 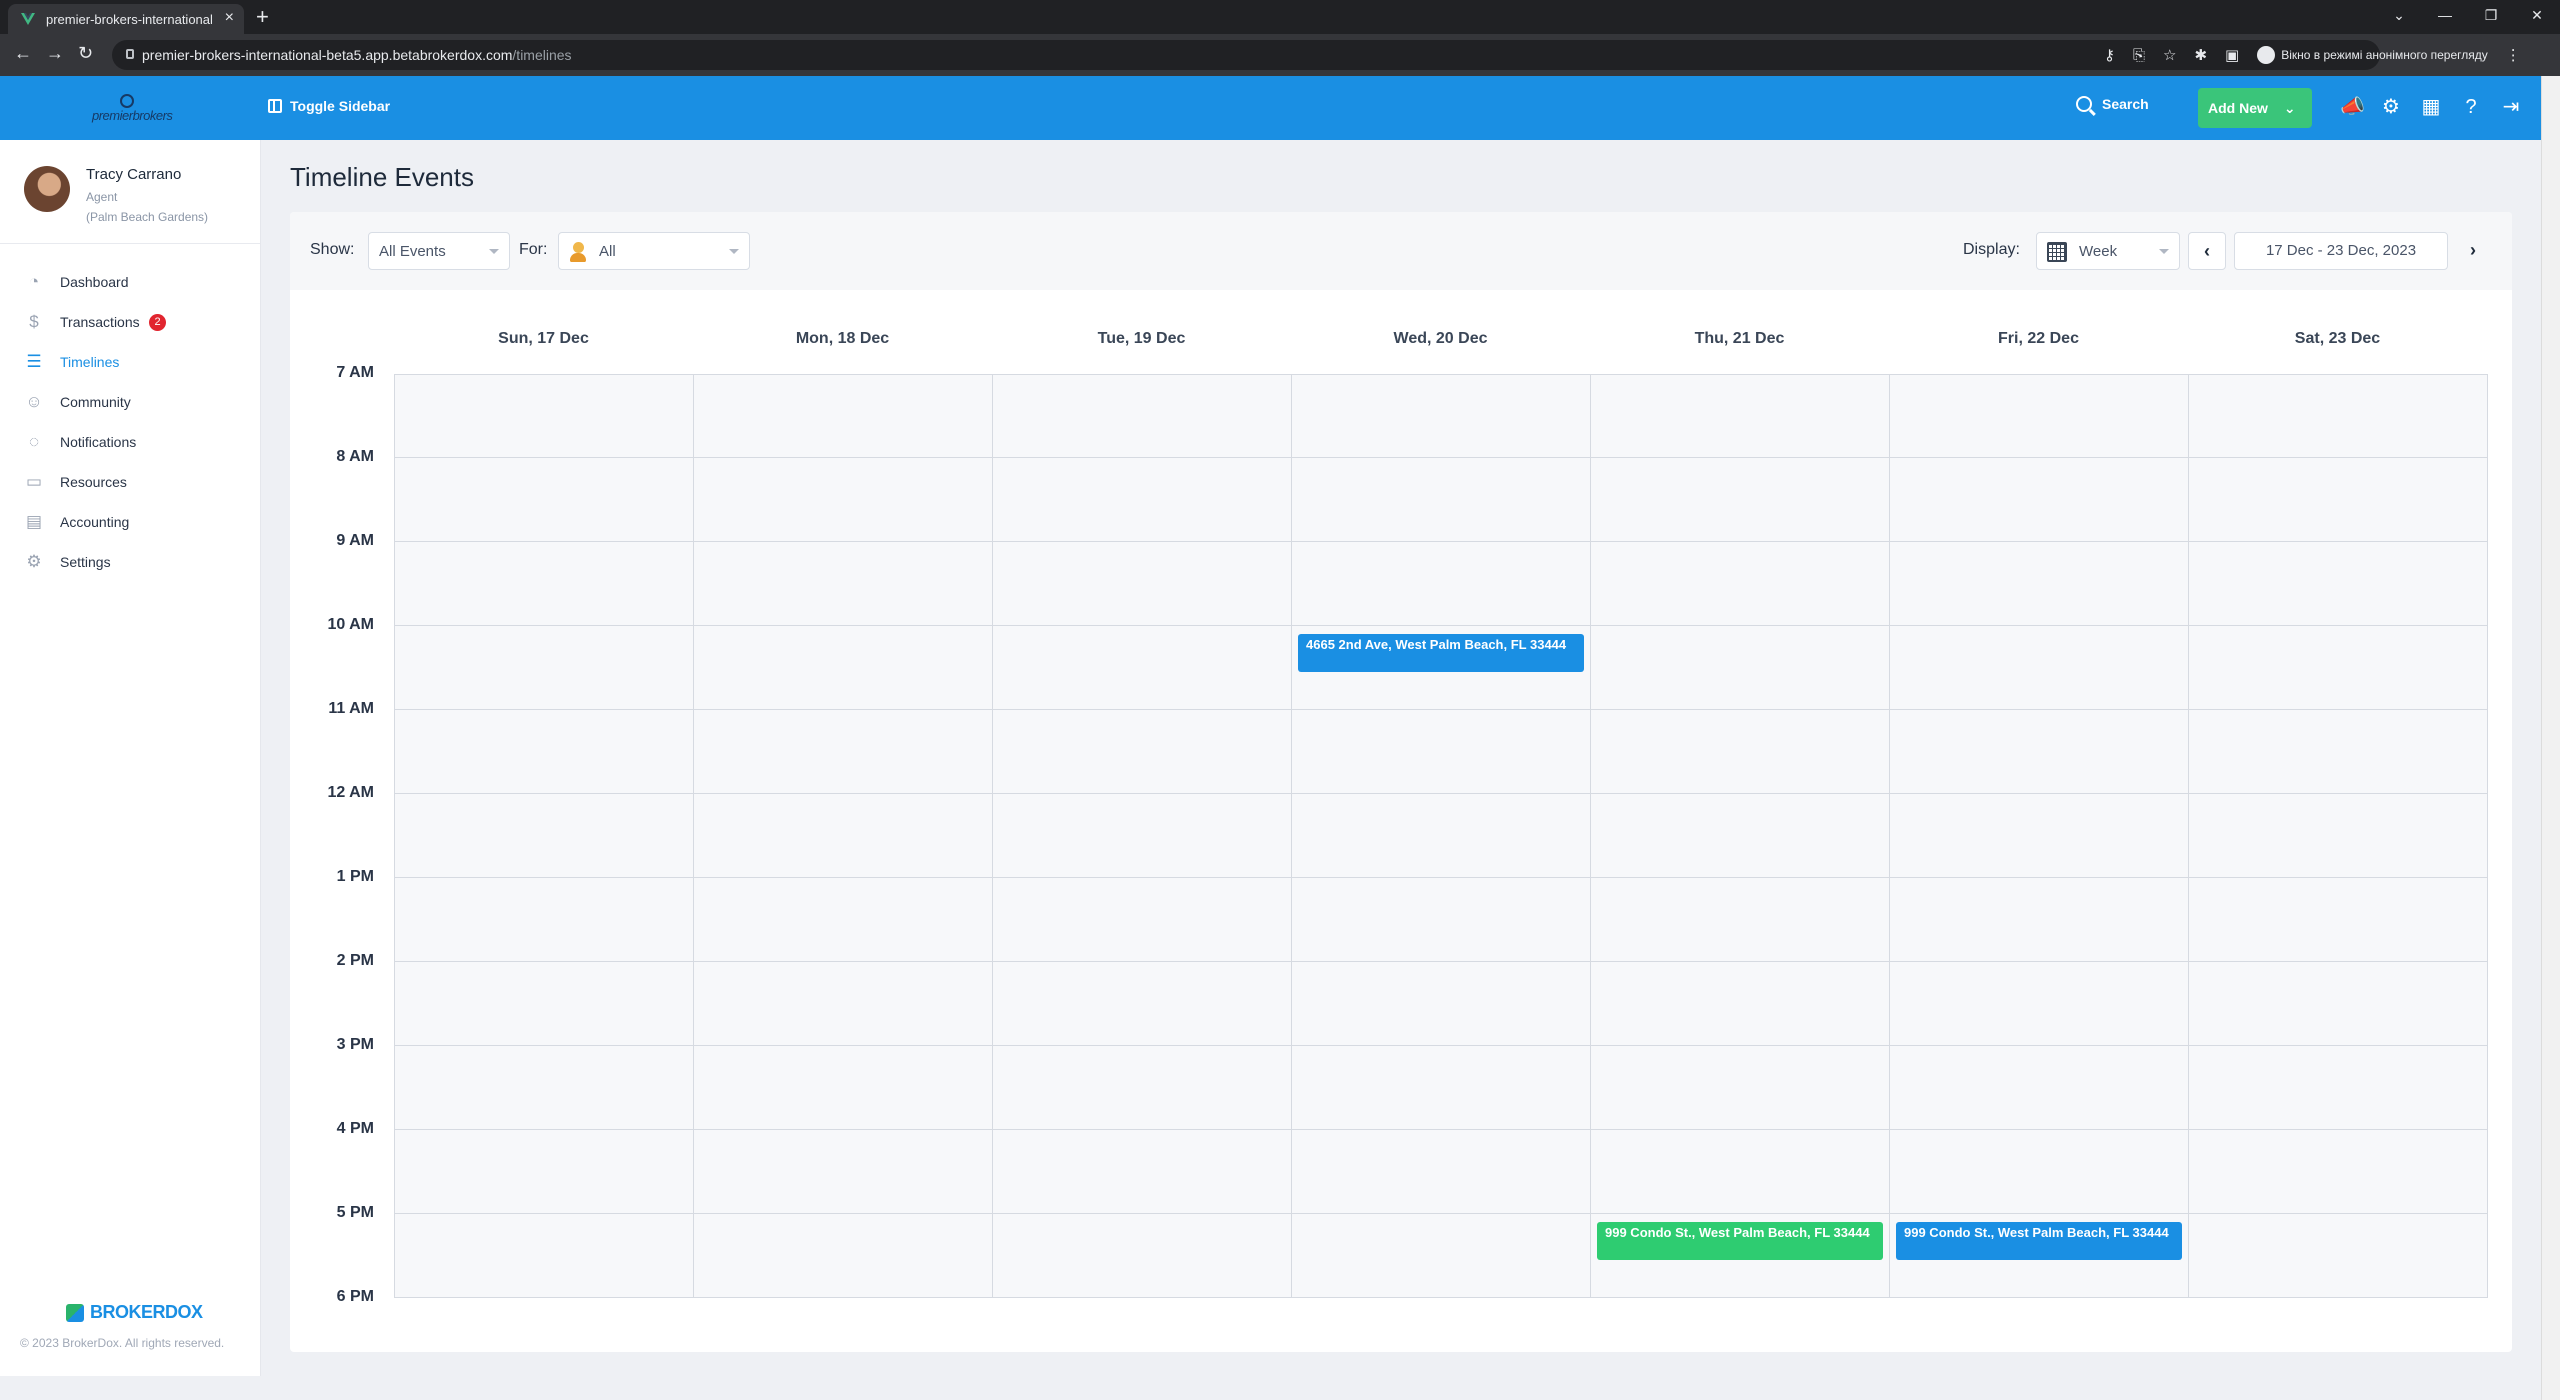 I want to click on sidebar-item-accounting: ▤ Accounting, so click(x=130, y=522).